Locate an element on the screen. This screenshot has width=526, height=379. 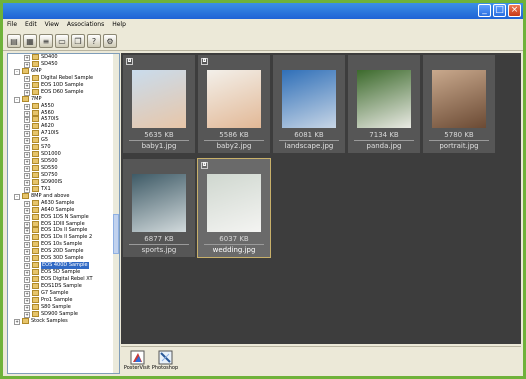
tree-item: -6MP is located at coordinates (63, 71).